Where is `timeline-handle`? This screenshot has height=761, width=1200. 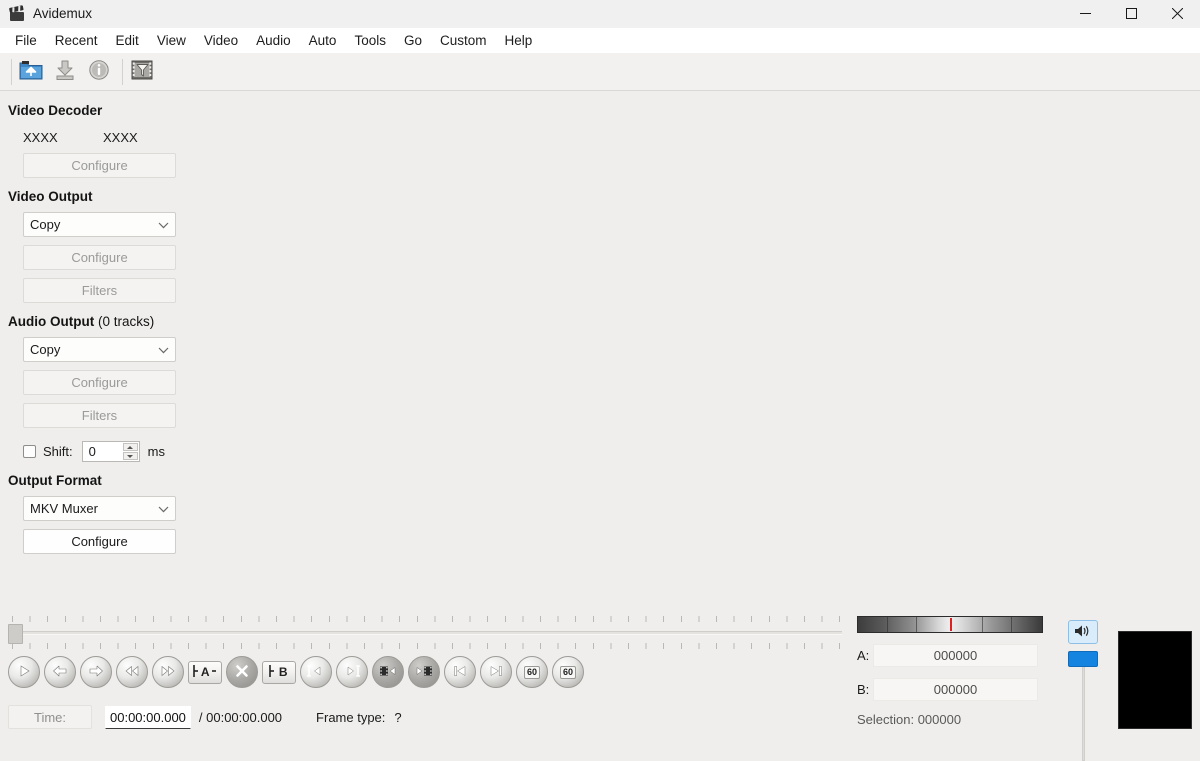 timeline-handle is located at coordinates (15, 634).